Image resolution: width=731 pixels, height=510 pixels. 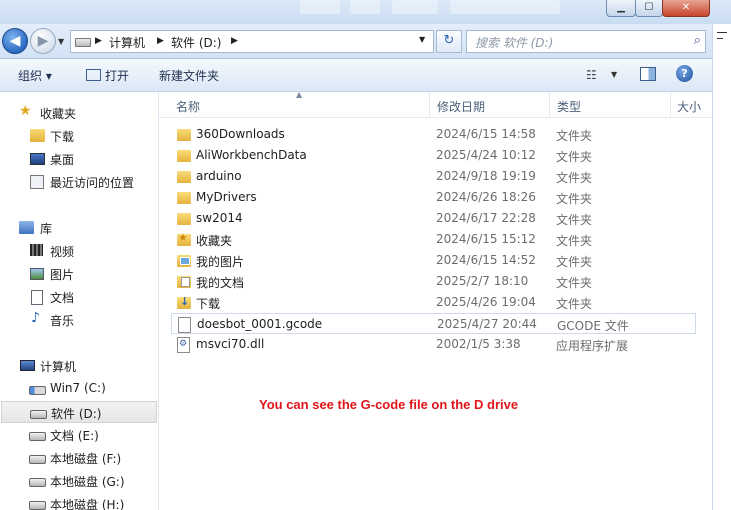 What do you see at coordinates (684, 73) in the screenshot?
I see `help-icon: ?` at bounding box center [684, 73].